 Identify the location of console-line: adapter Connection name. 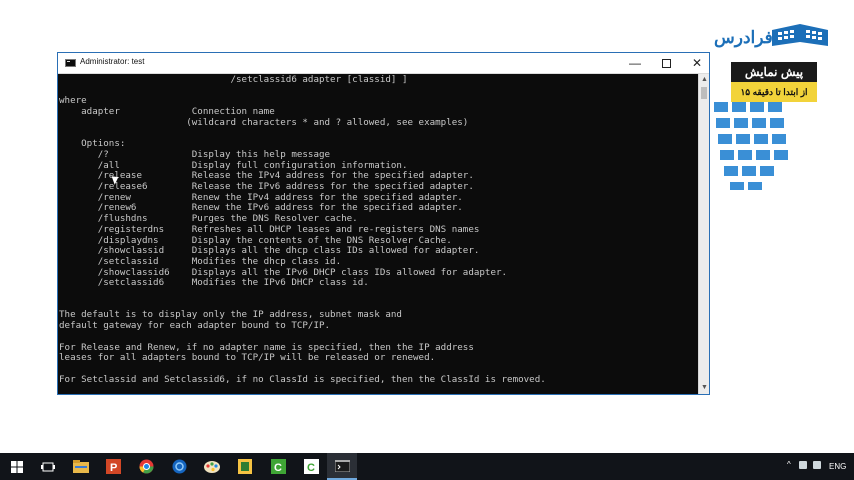
(167, 112).